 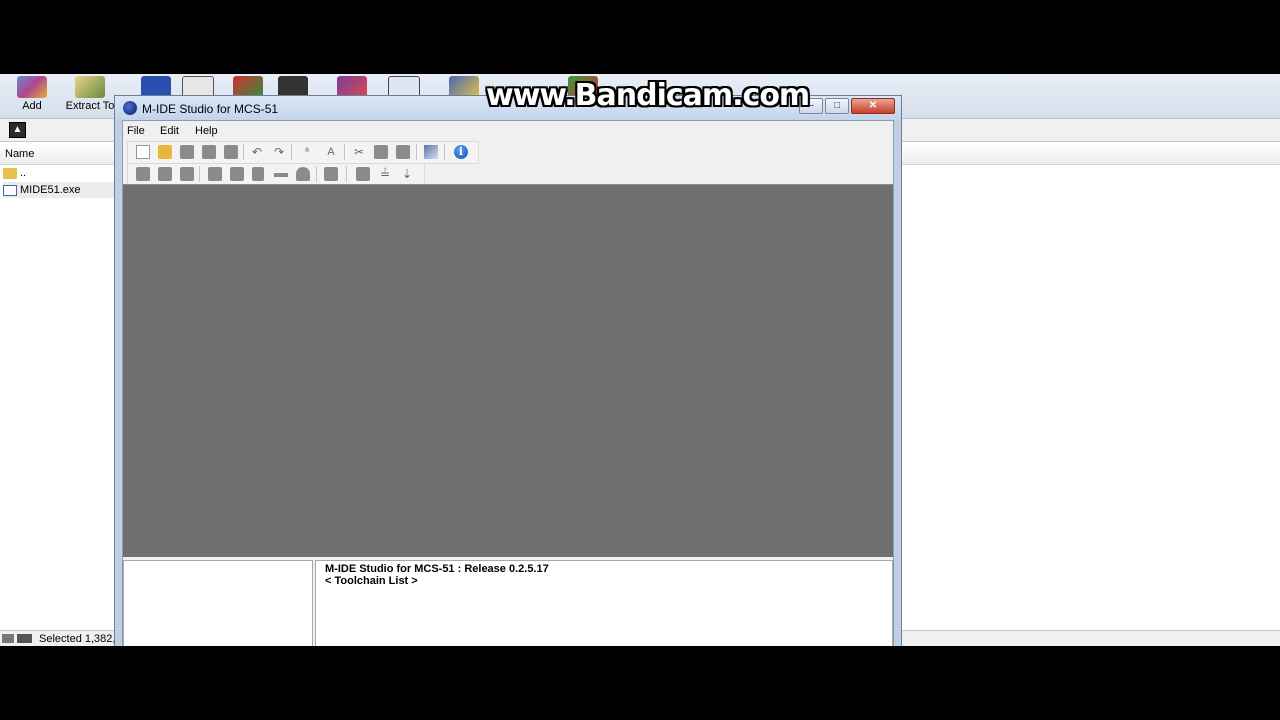 What do you see at coordinates (17, 638) in the screenshot?
I see `drive-icon` at bounding box center [17, 638].